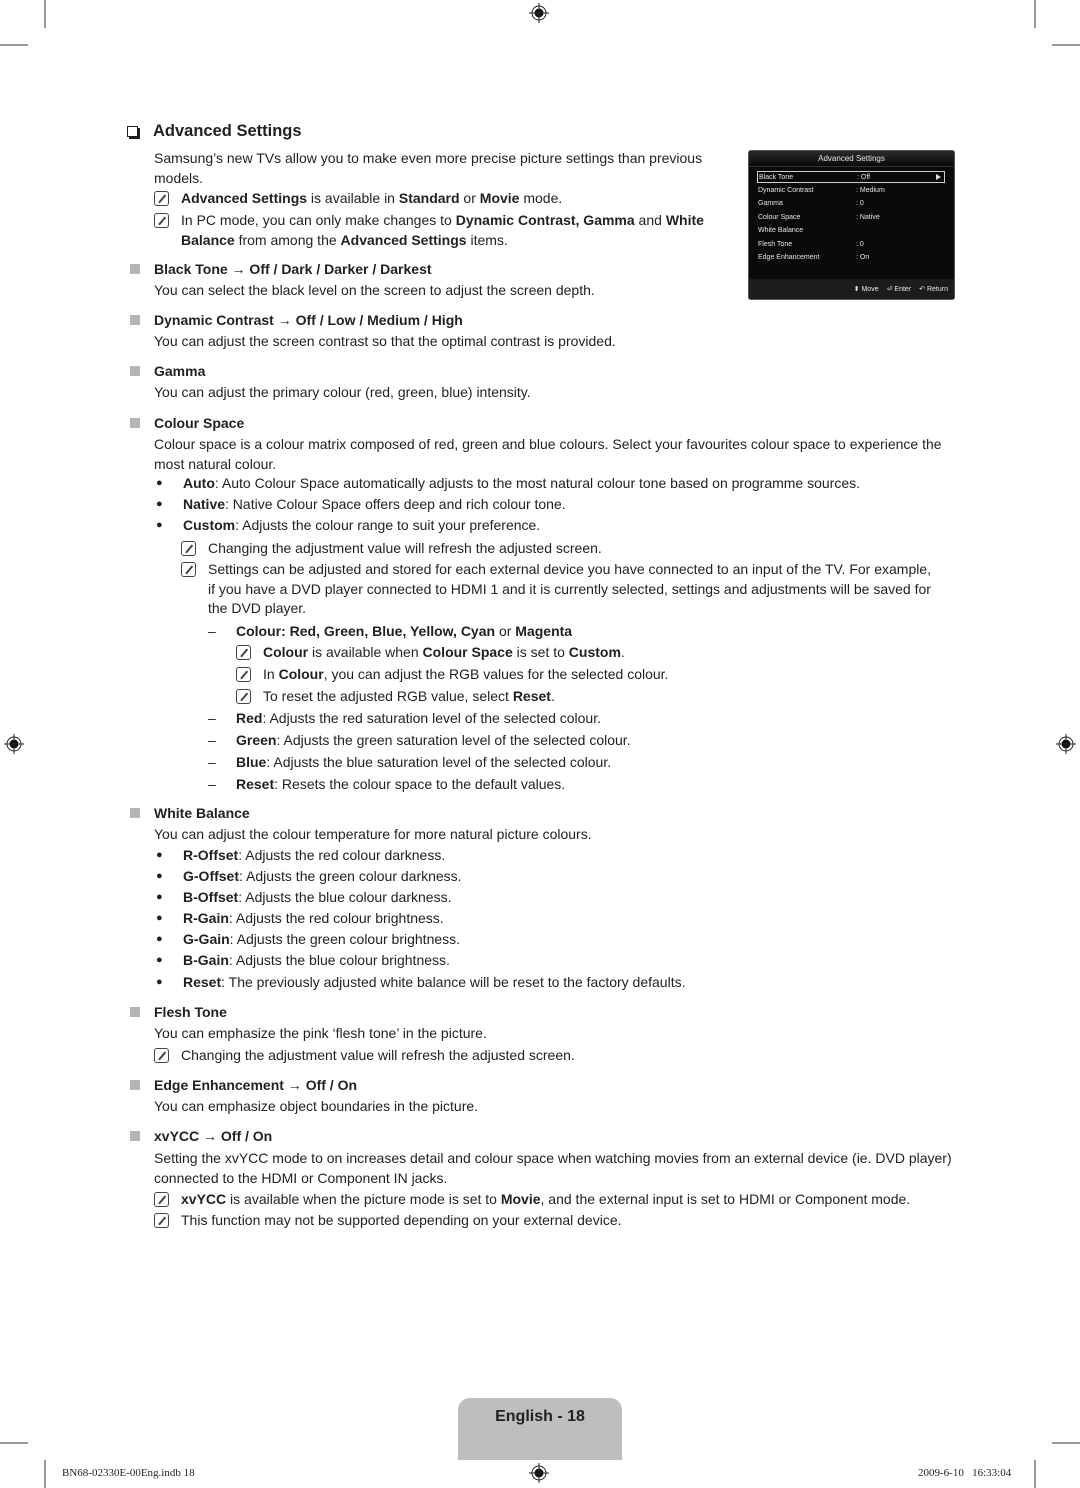 This screenshot has height=1488, width=1080. What do you see at coordinates (889, 289) in the screenshot?
I see `enter-icon: ⏎` at bounding box center [889, 289].